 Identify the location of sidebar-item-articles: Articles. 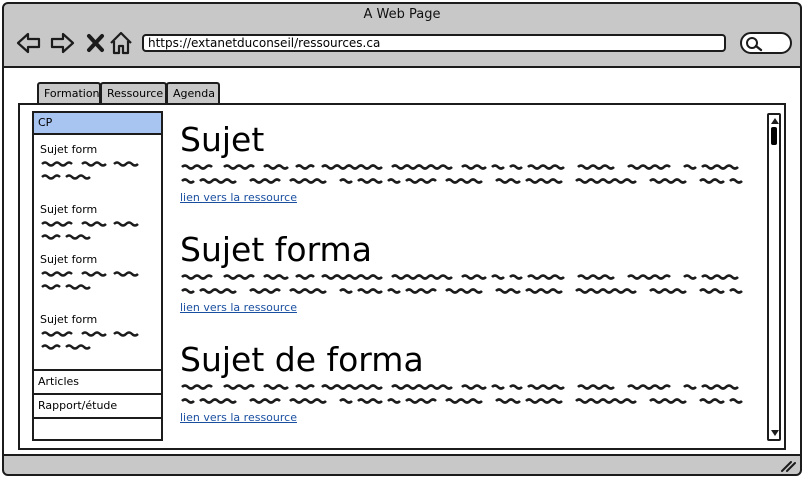
(97, 381).